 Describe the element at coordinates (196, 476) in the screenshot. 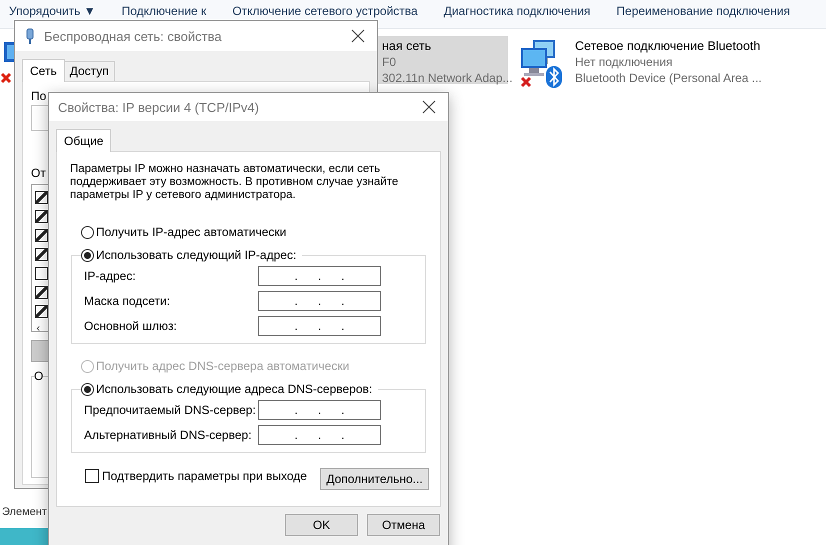

I see `checkbox-option: Подтвердить параметры при выходе` at that location.